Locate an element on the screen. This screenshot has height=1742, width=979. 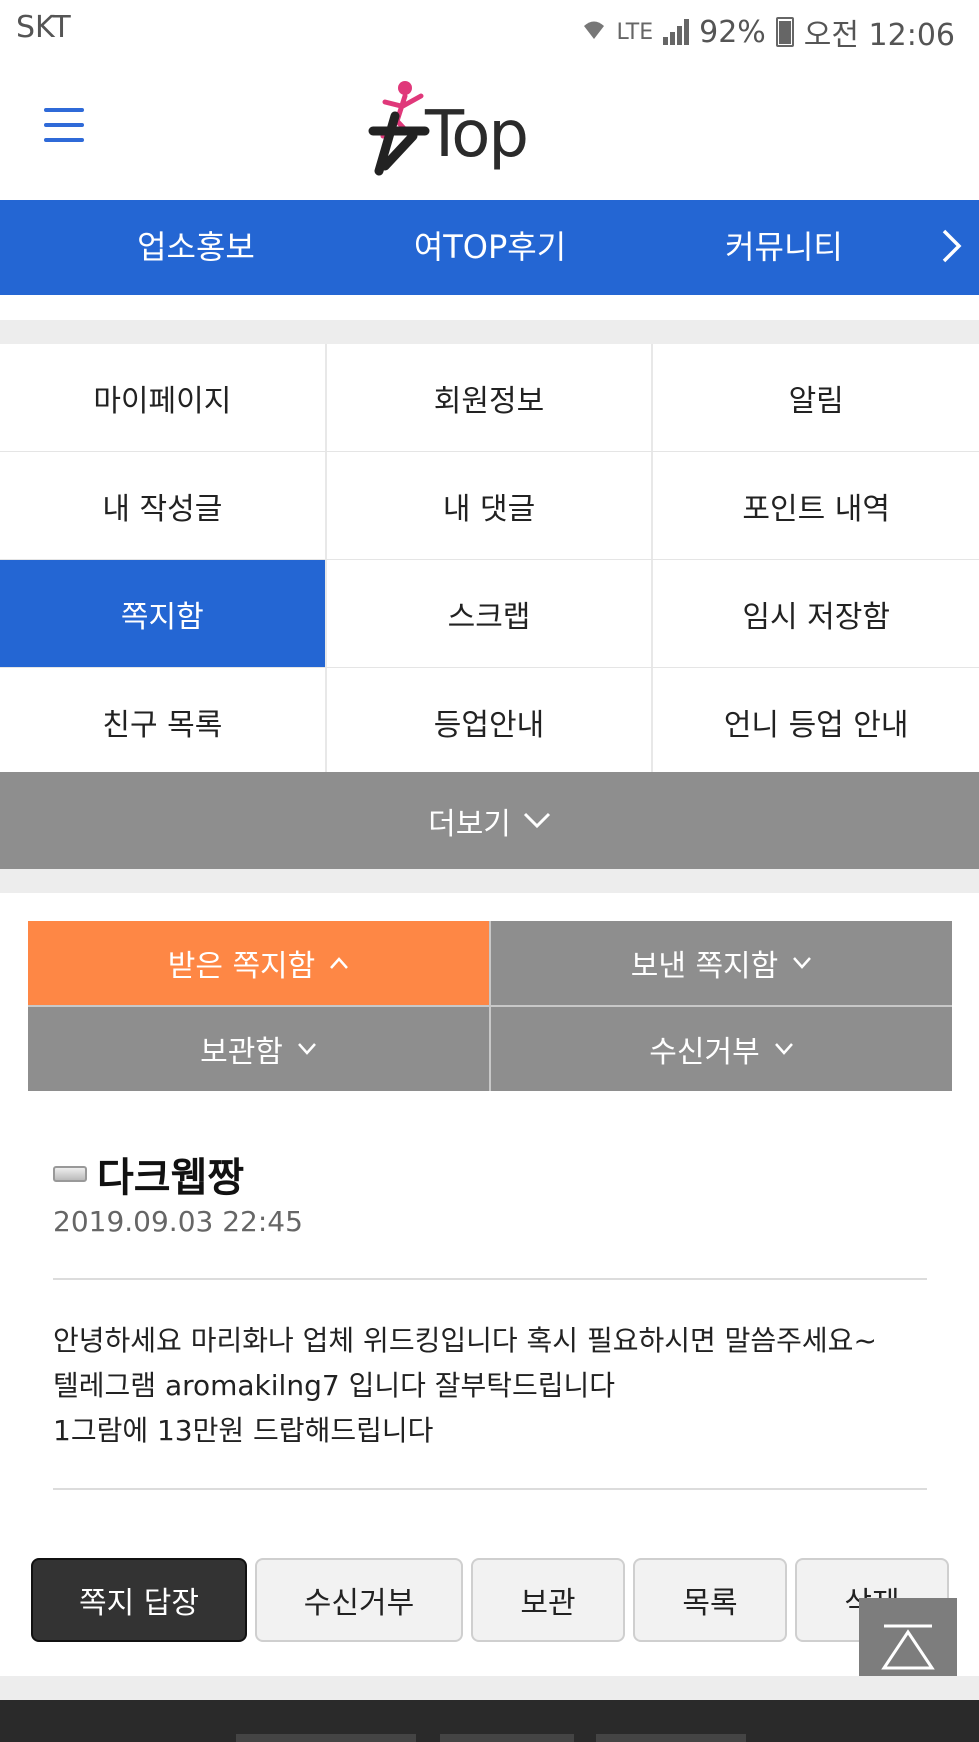
more-button: 더보기 is located at coordinates (489, 820).